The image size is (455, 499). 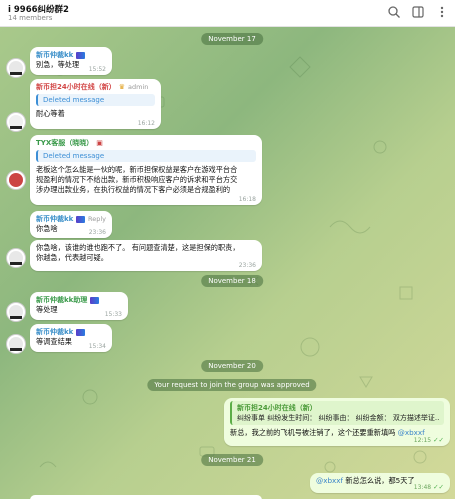 I want to click on flag-icon: ▣, so click(x=99, y=143).